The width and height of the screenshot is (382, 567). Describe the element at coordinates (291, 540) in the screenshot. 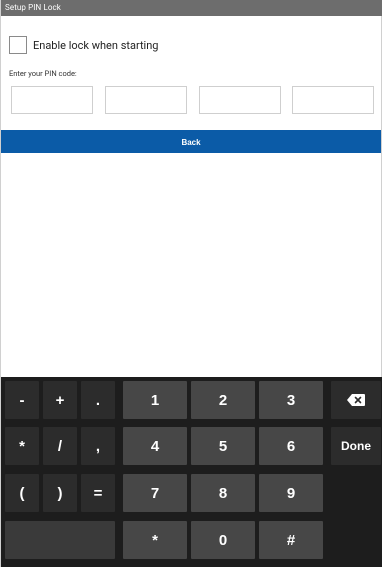

I see `key-hash: #` at that location.